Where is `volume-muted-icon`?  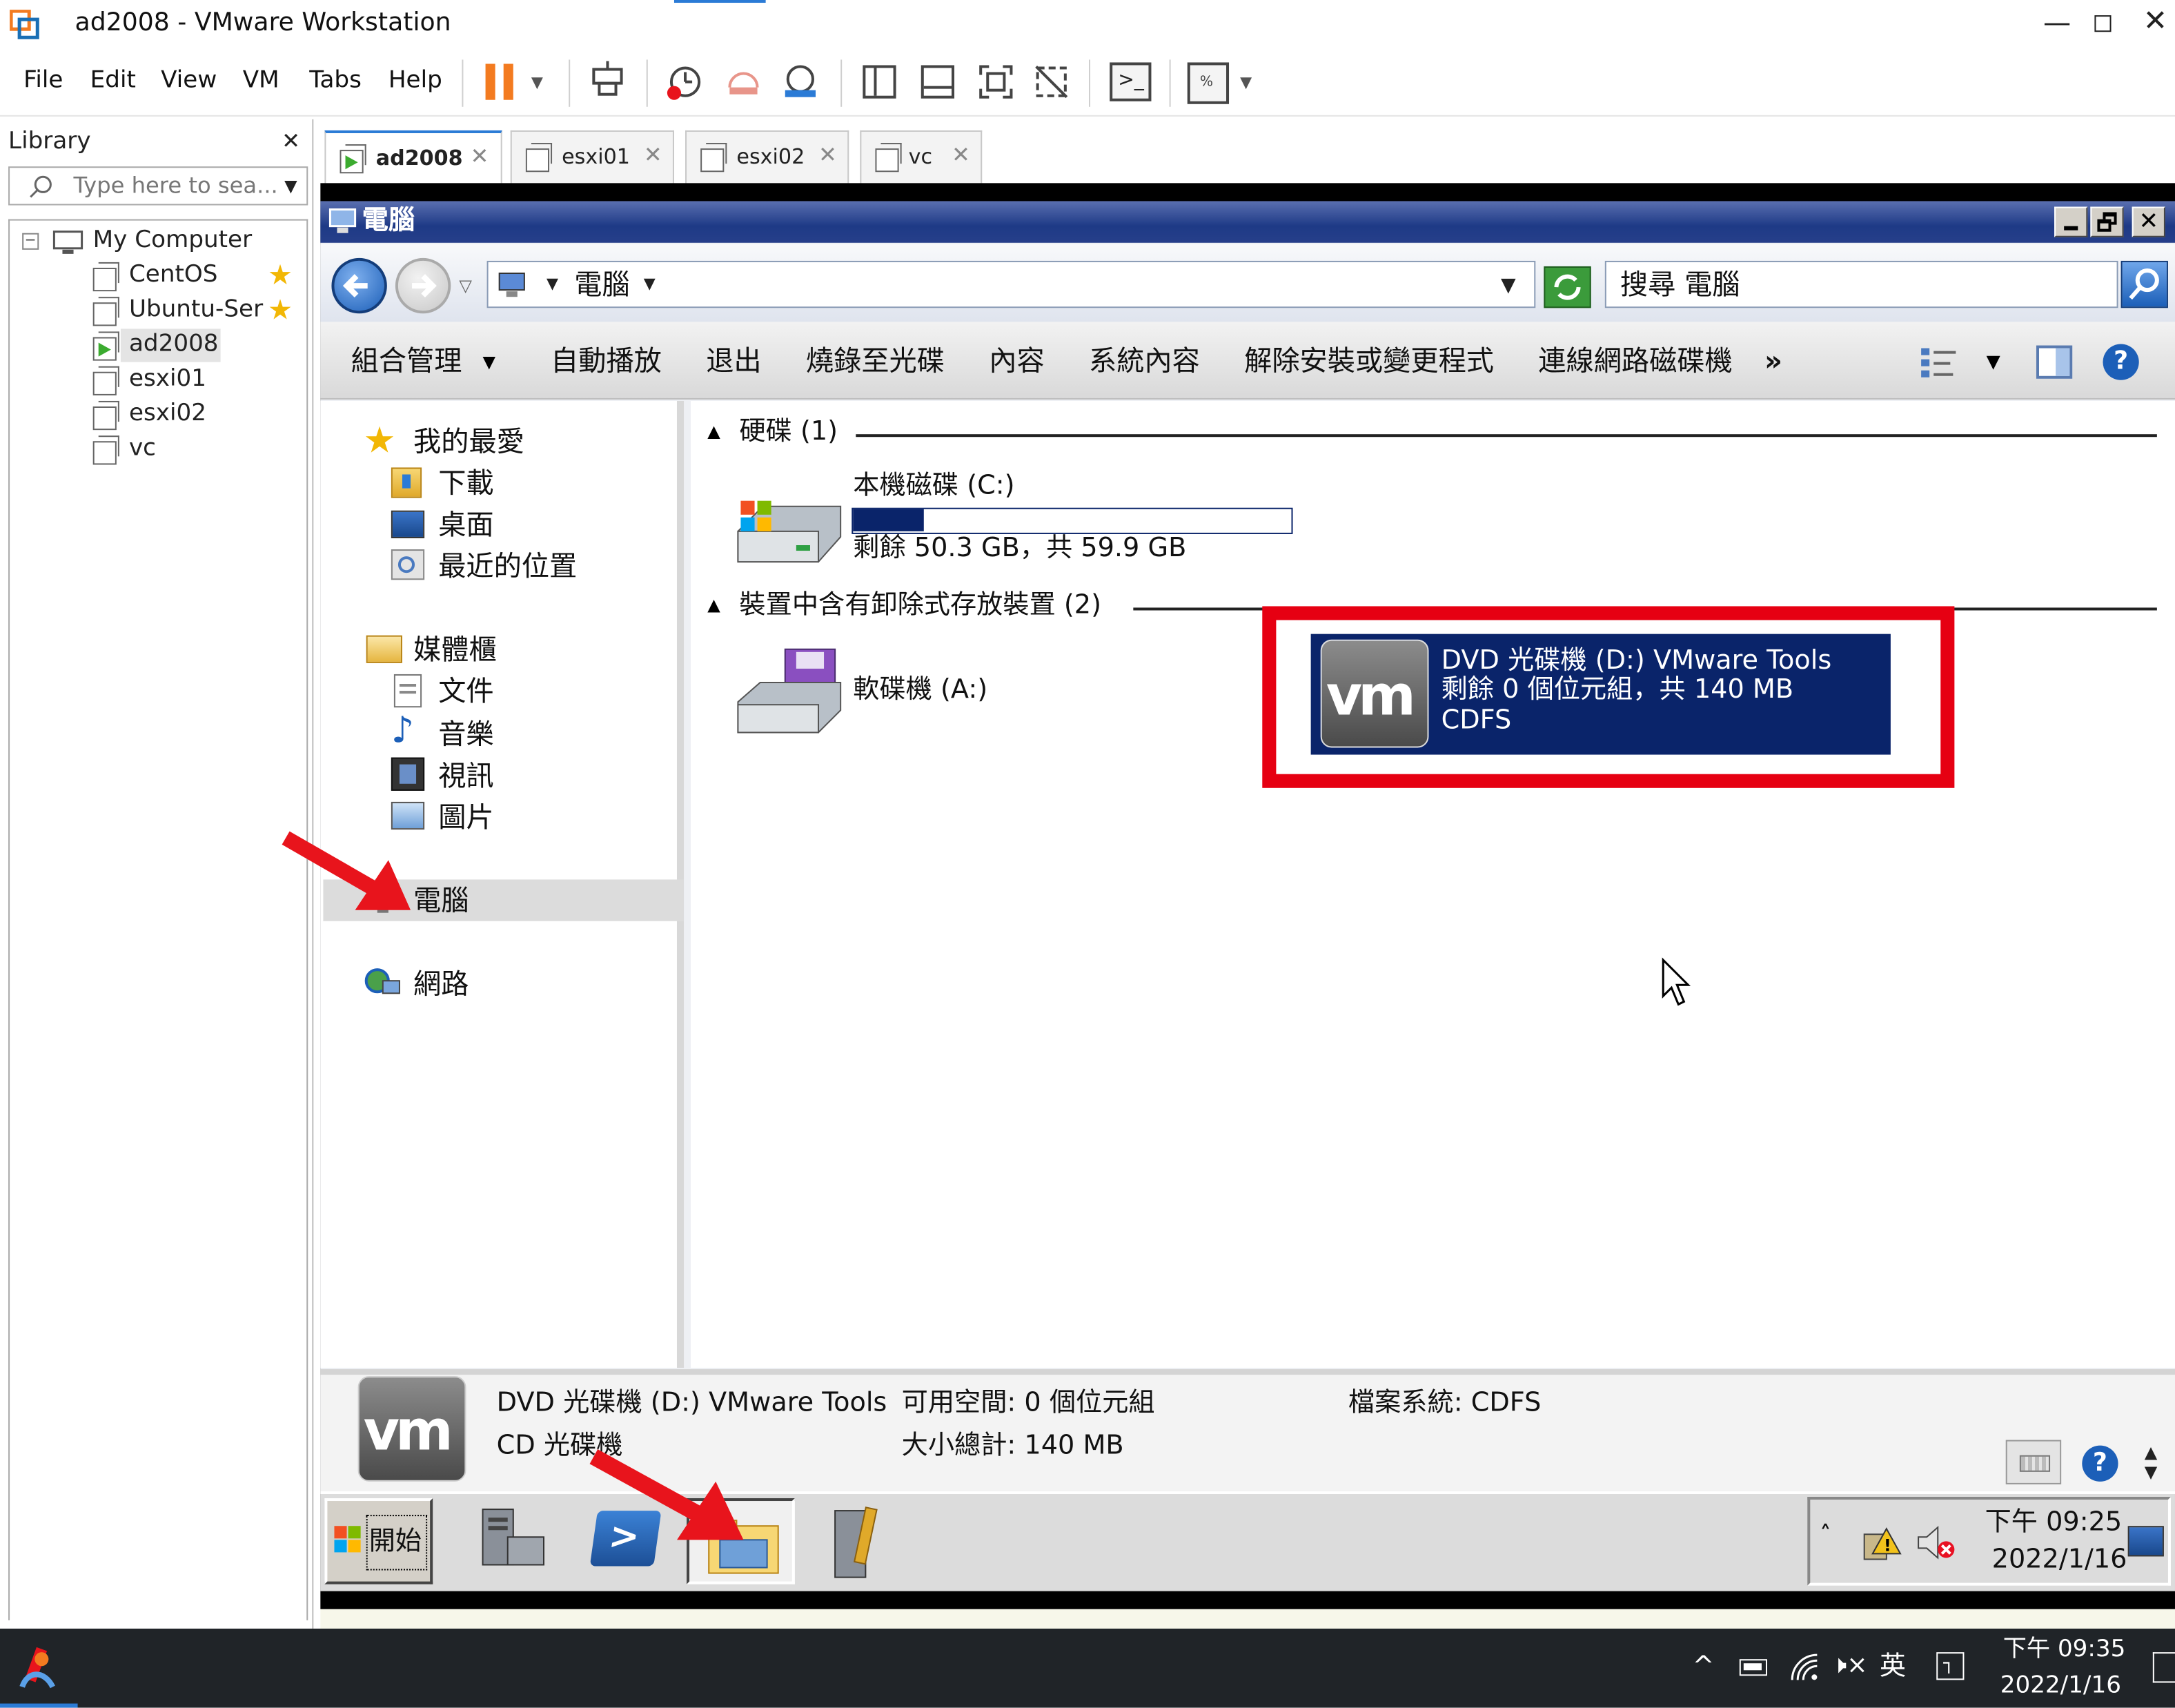 volume-muted-icon is located at coordinates (1936, 1545).